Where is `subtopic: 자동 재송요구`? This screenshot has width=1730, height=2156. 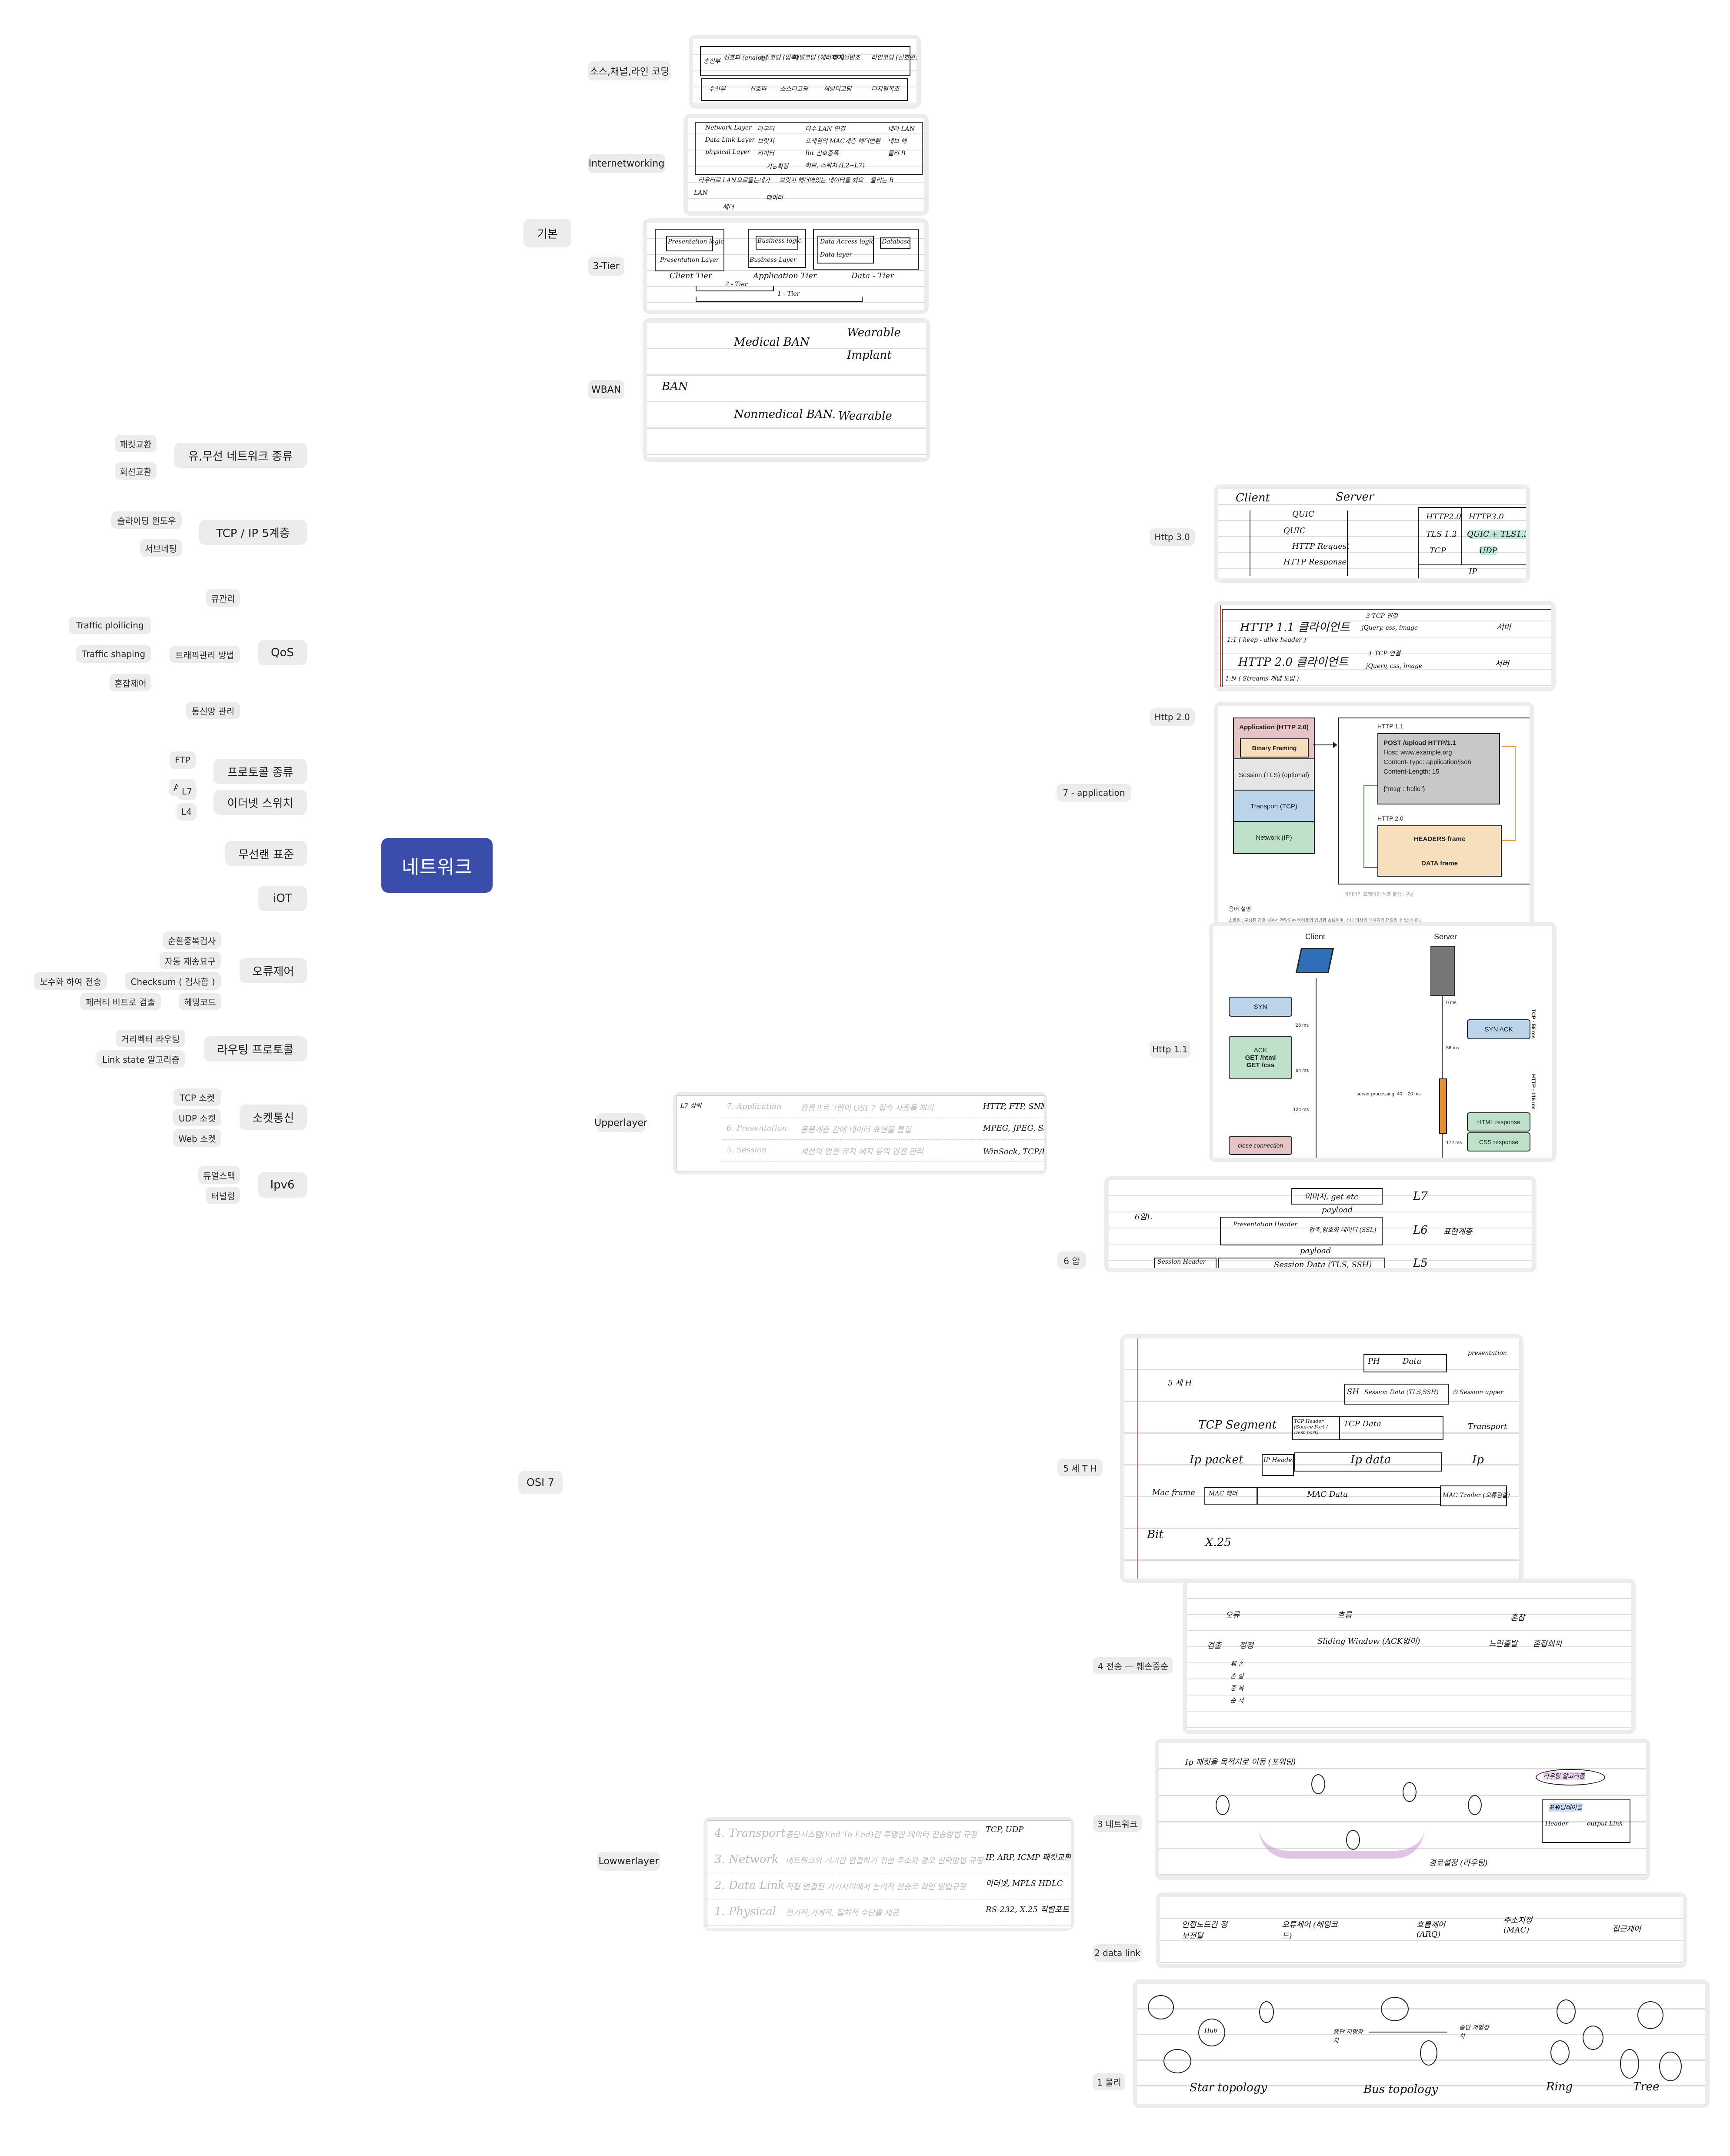 subtopic: 자동 재송요구 is located at coordinates (190, 960).